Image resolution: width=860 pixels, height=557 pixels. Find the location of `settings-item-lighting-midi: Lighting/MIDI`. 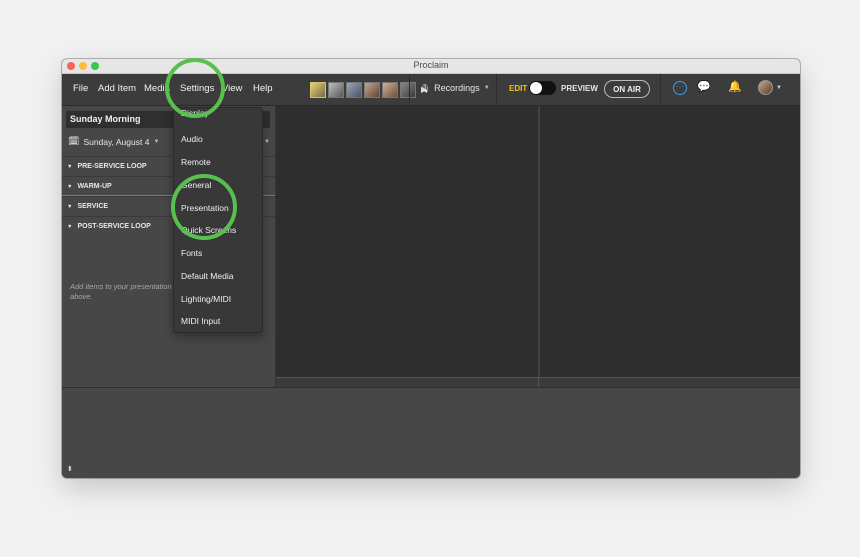

settings-item-lighting-midi: Lighting/MIDI is located at coordinates (206, 299).